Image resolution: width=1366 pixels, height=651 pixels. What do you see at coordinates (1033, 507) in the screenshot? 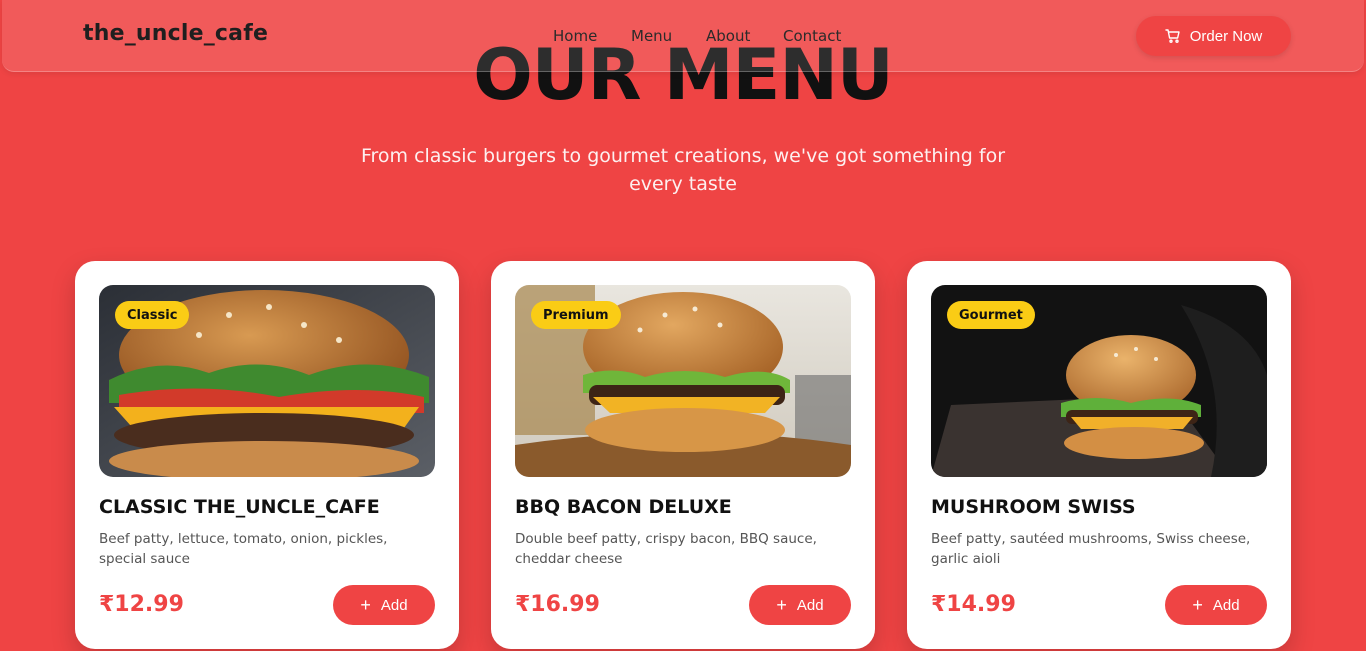
I see `item-name: MUSHROOM SWISS` at bounding box center [1033, 507].